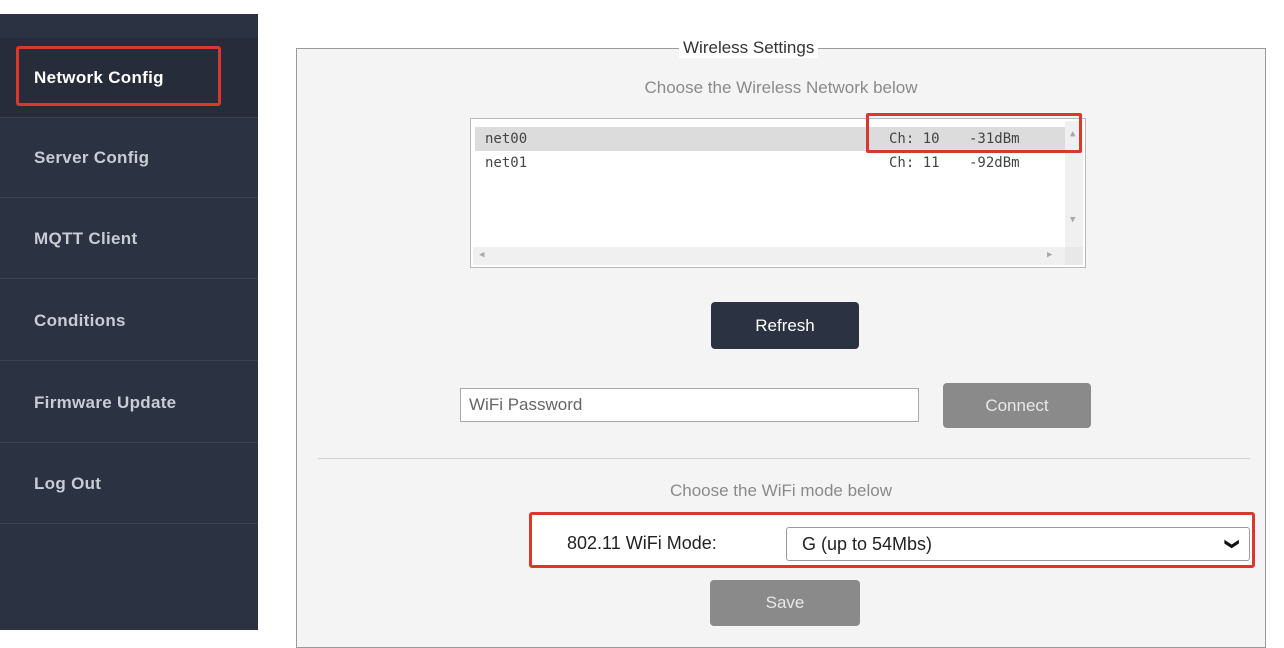  Describe the element at coordinates (781, 490) in the screenshot. I see `choose-mode-heading: Choose the WiFi mode below` at that location.